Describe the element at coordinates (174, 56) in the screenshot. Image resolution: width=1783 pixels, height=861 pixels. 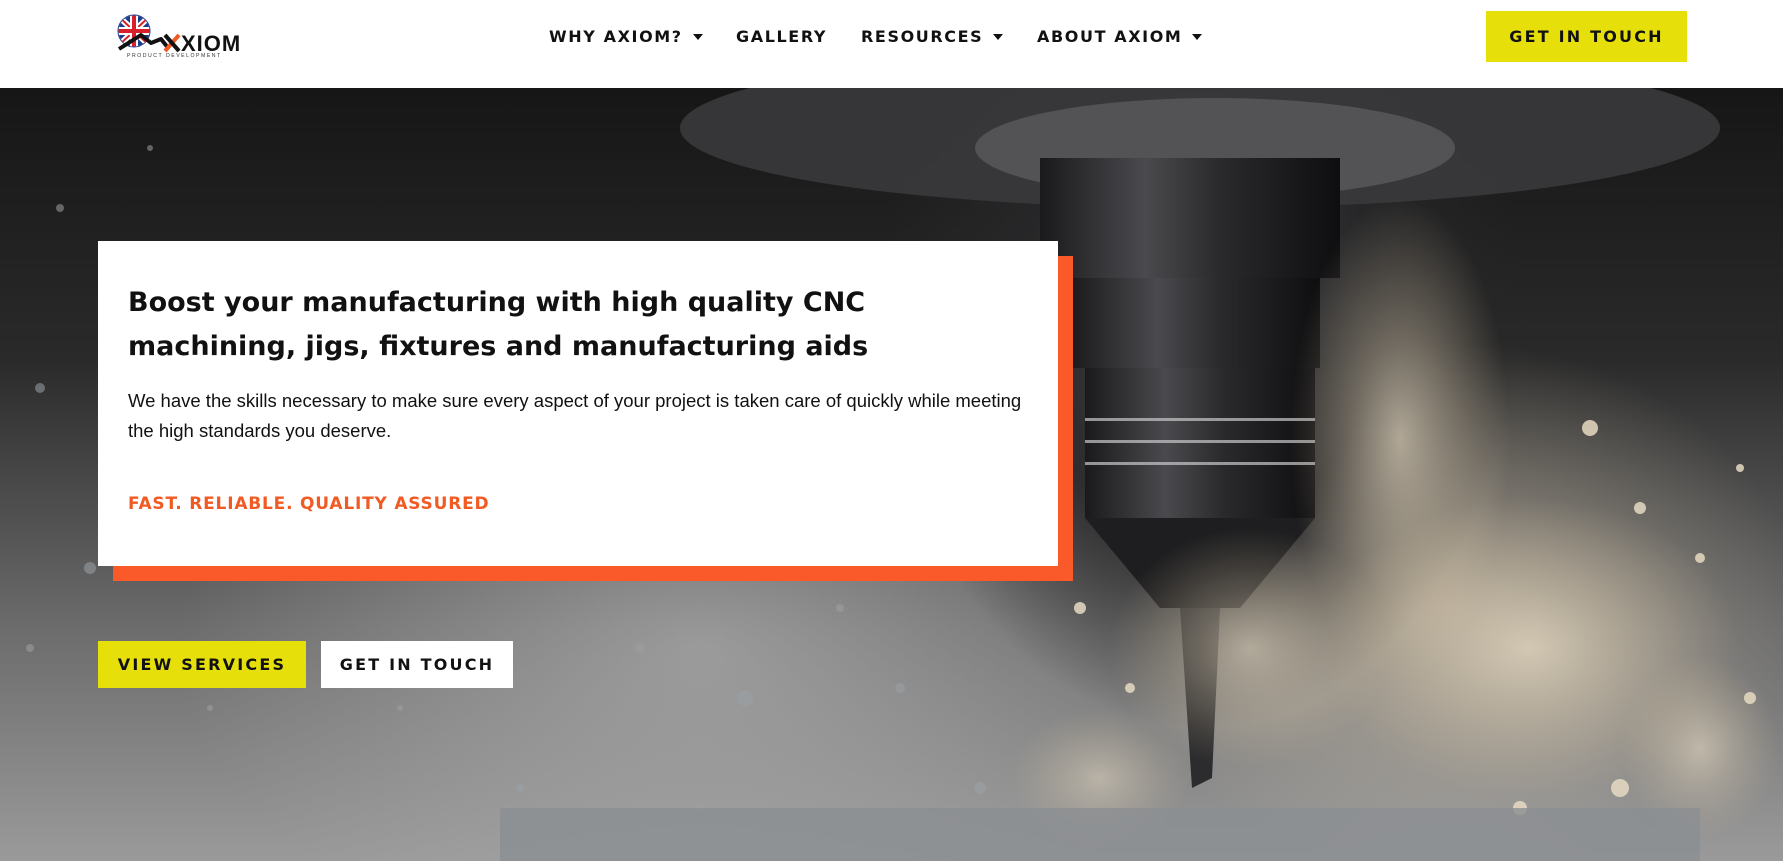
I see `logo-subtitle: PRODUCT DEVELOPMENT` at that location.